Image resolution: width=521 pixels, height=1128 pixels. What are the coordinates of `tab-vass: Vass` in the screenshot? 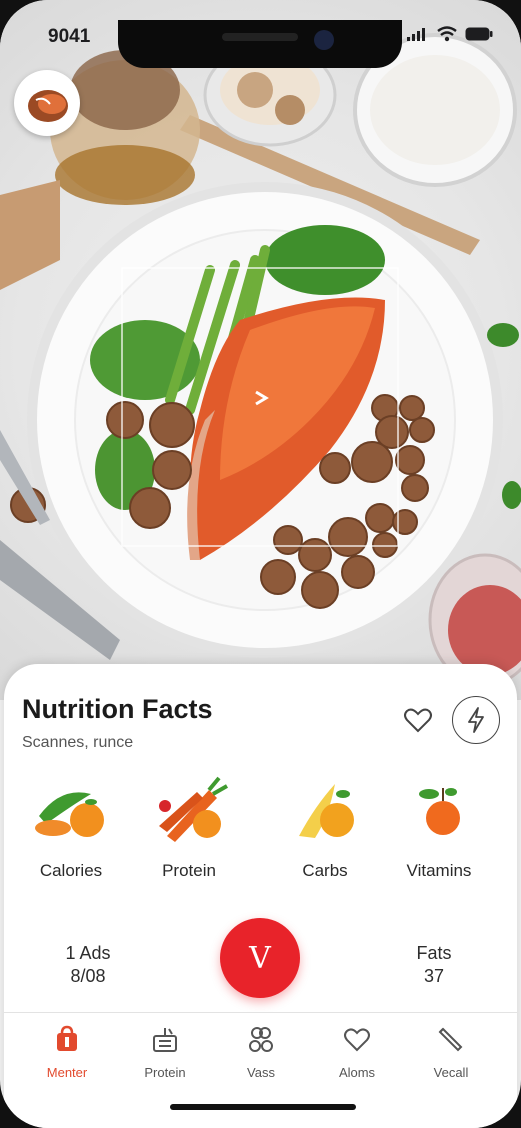 It's located at (261, 1052).